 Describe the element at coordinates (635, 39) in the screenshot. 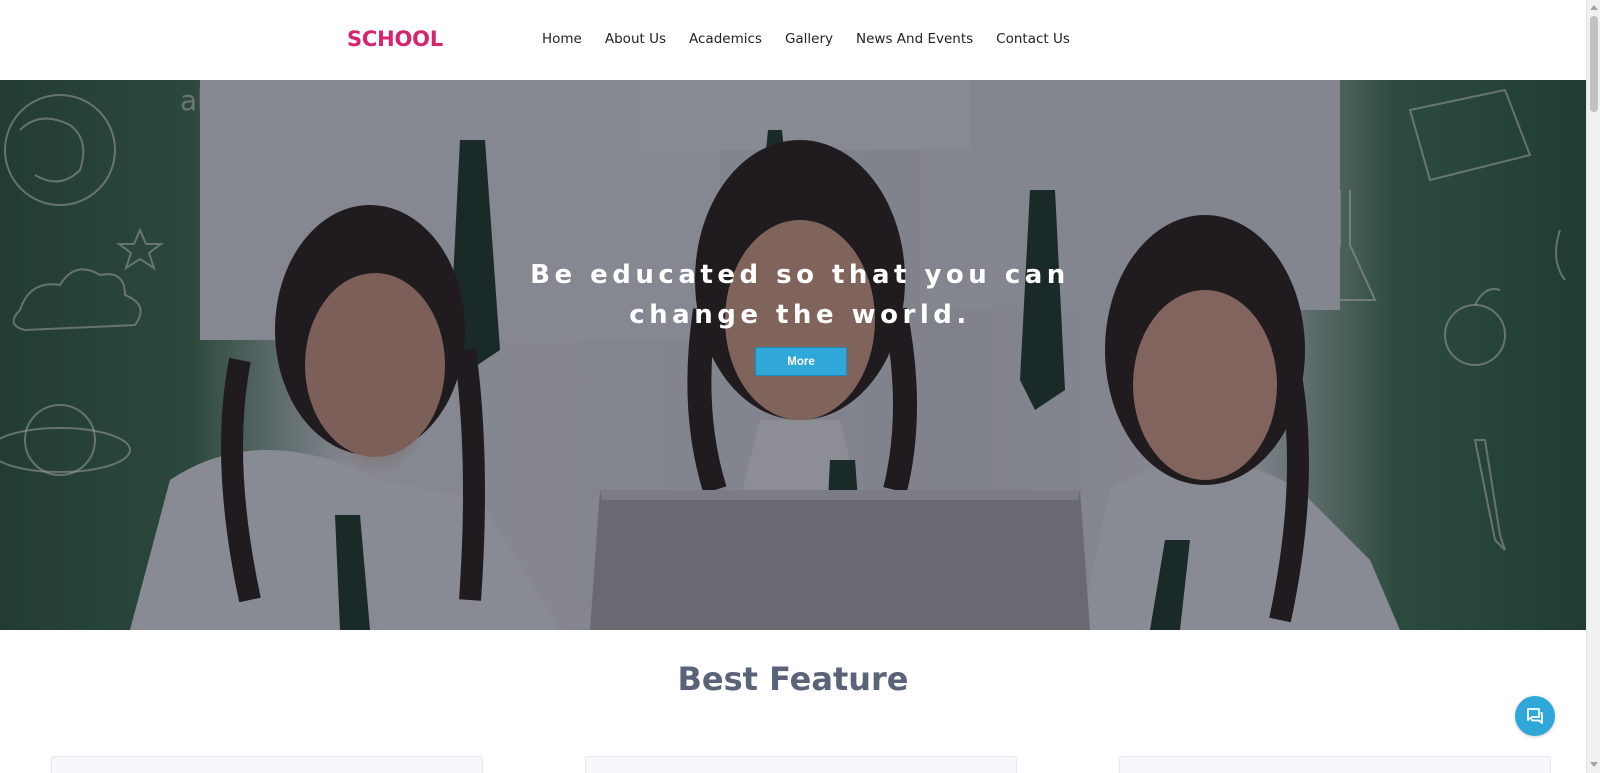

I see `nav-about-us: About Us` at that location.